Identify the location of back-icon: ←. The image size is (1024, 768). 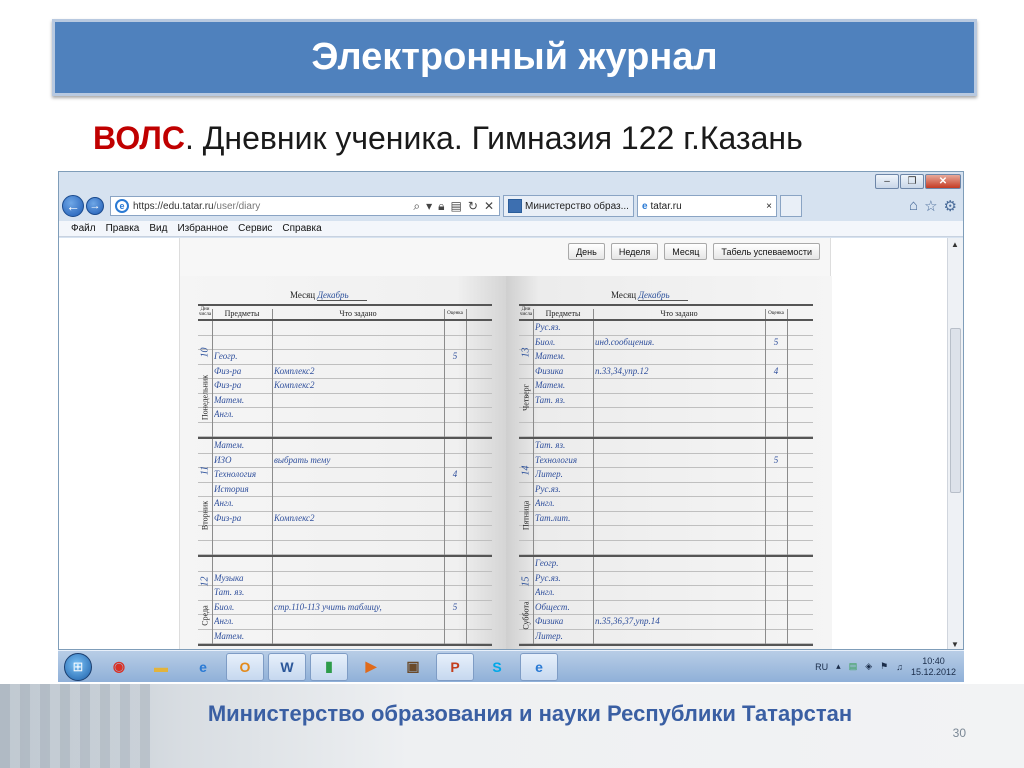
(73, 206).